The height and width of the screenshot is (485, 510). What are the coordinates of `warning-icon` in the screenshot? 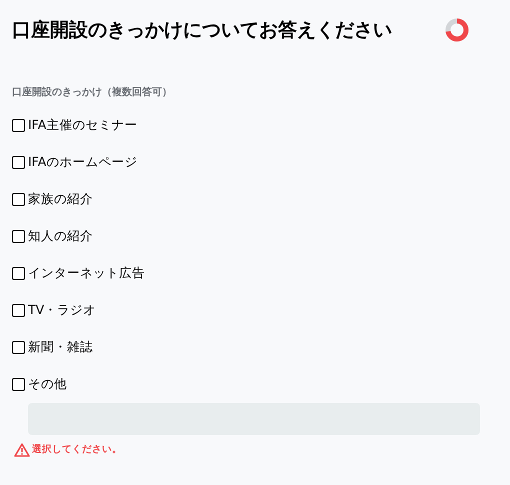 It's located at (22, 450).